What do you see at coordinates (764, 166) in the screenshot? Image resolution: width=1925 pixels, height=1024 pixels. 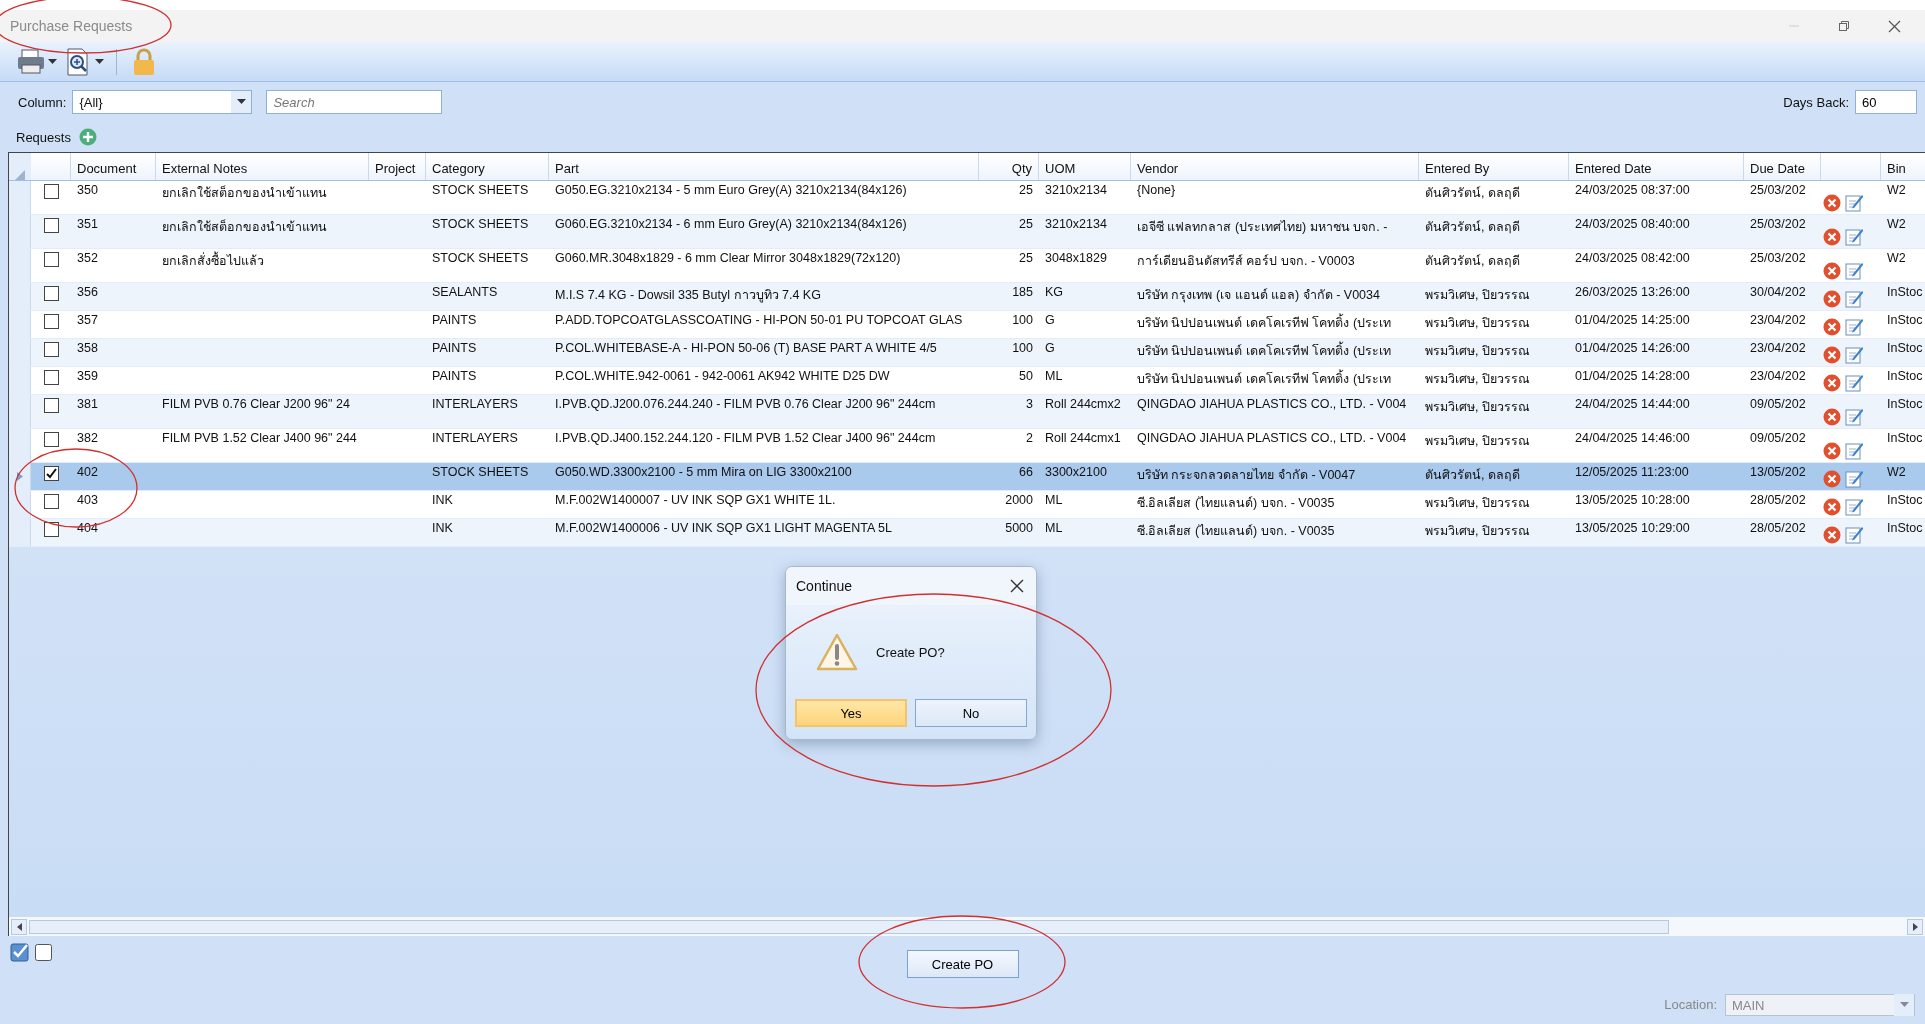 I see `column-header: Part` at bounding box center [764, 166].